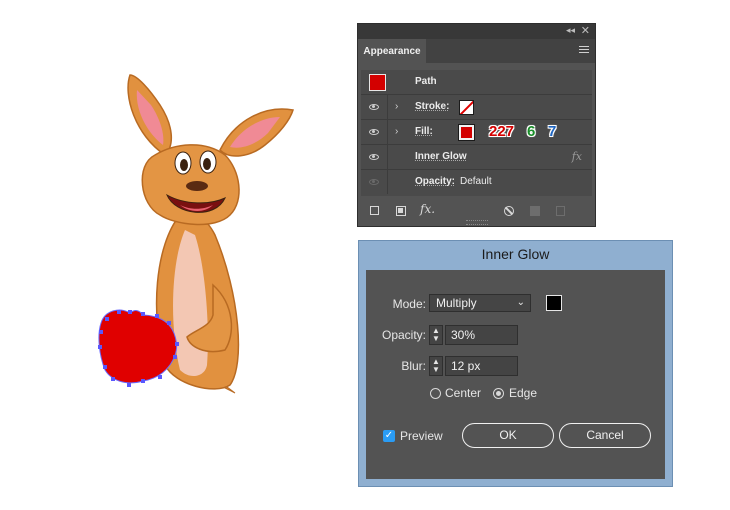 This screenshot has width=730, height=510. Describe the element at coordinates (374, 210) in the screenshot. I see `add-stroke-icon` at that location.